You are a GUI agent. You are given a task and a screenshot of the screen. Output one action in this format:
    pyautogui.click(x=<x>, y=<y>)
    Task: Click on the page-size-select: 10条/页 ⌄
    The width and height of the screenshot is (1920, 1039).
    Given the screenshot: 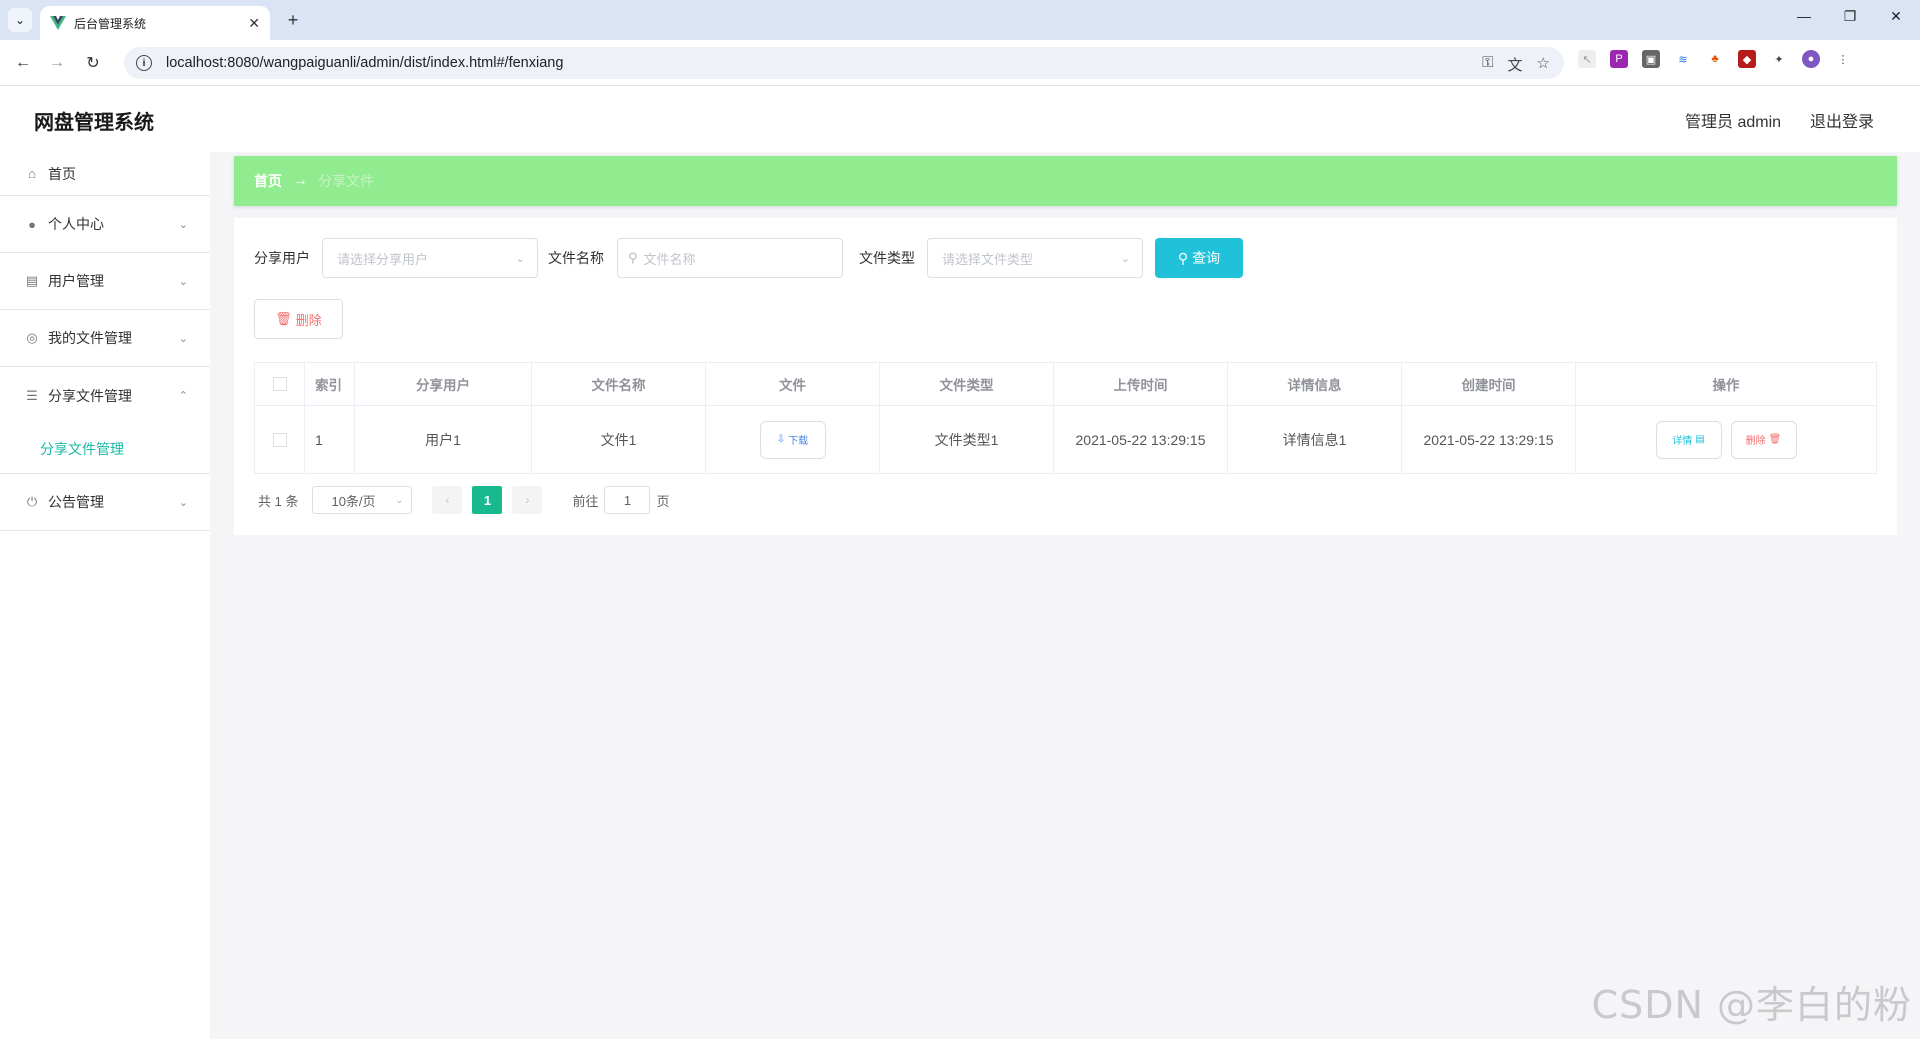 What is the action you would take?
    pyautogui.click(x=362, y=500)
    